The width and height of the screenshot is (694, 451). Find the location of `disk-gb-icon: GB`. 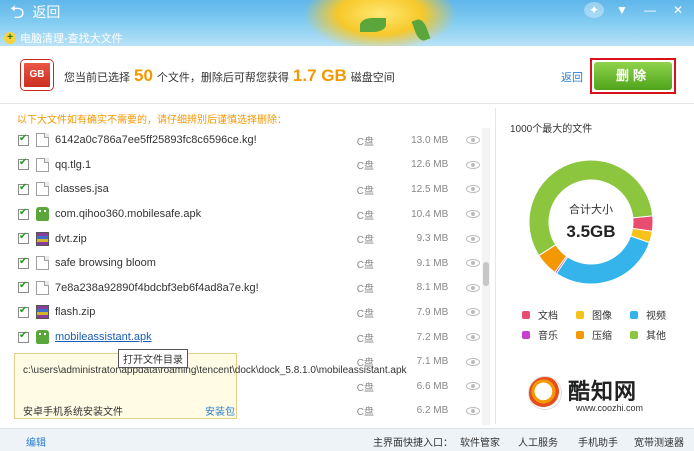

disk-gb-icon: GB is located at coordinates (37, 75).